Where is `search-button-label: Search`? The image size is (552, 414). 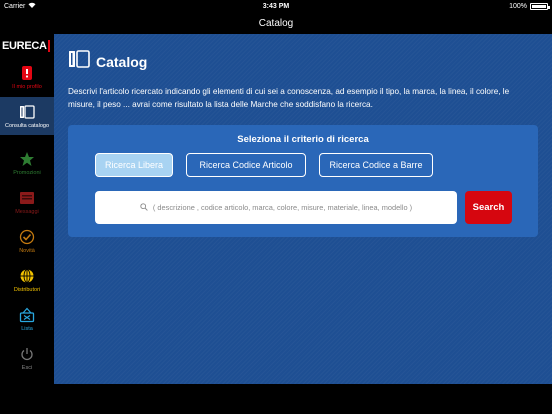
search-button-label: Search is located at coordinates (488, 207).